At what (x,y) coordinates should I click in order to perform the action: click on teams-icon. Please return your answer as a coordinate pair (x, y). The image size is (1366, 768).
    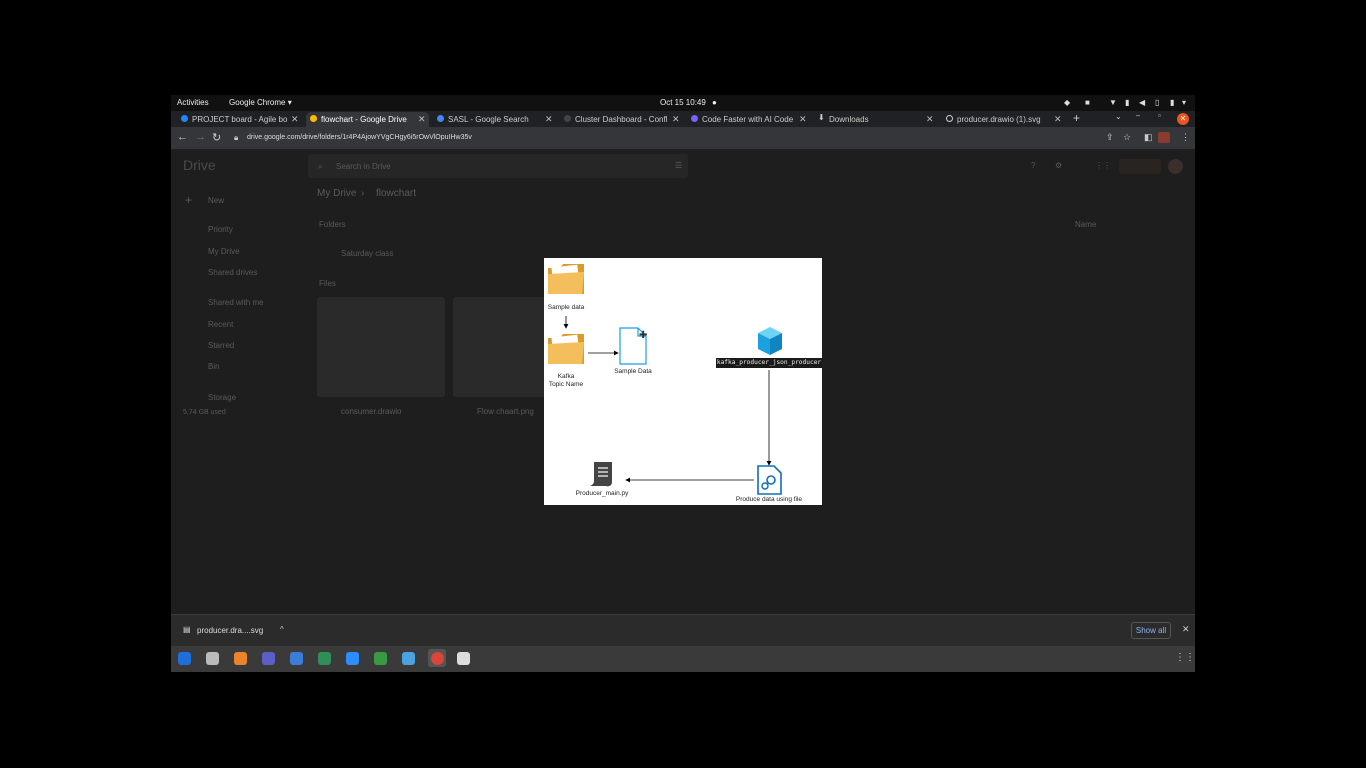
    Looking at the image, I should click on (268, 658).